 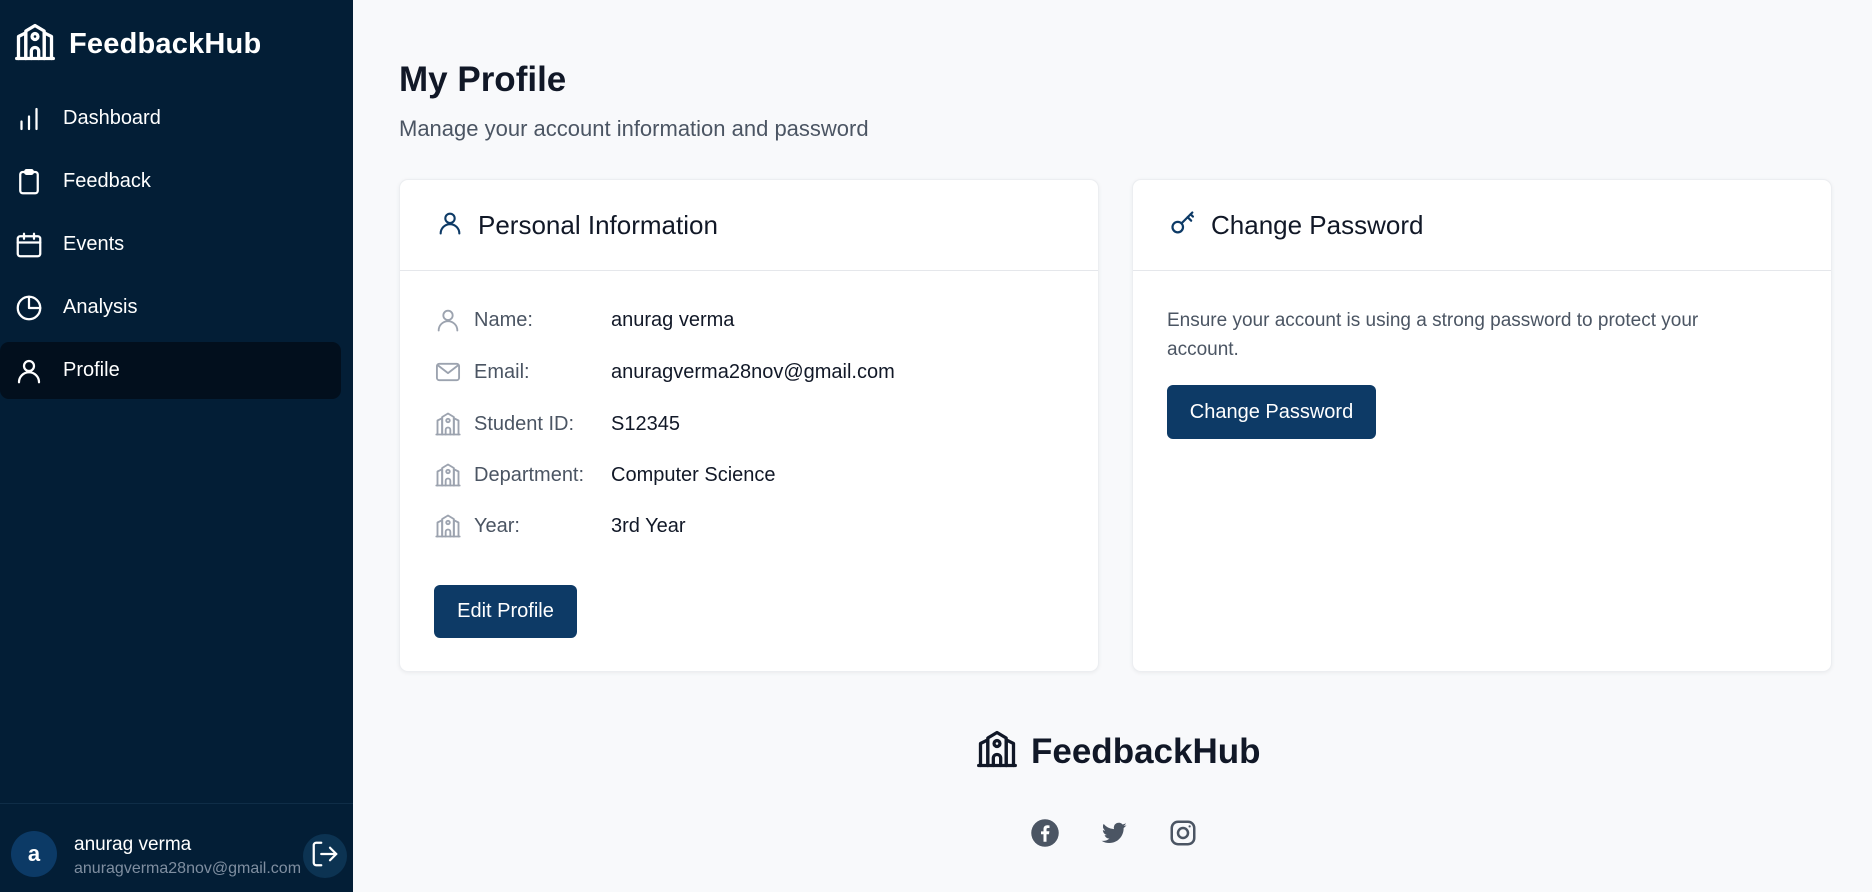 I want to click on calendar-icon, so click(x=29, y=245).